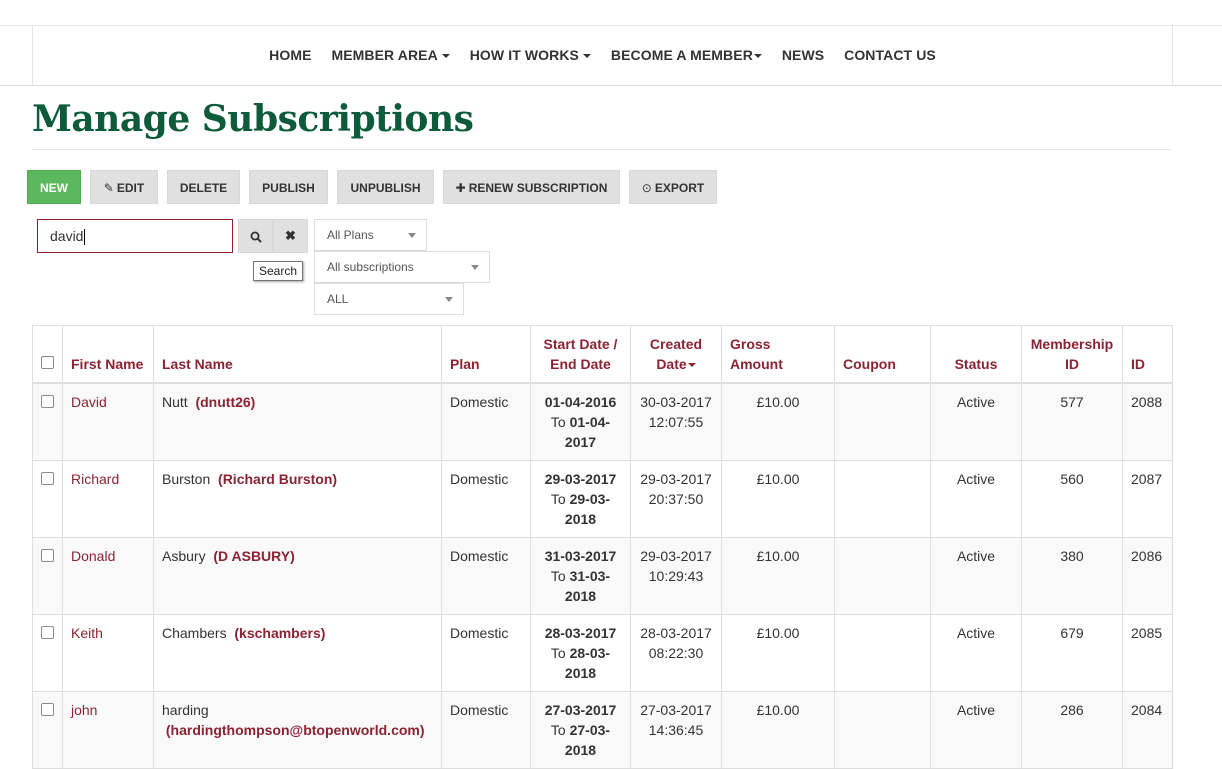  I want to click on nav-contact-us: CONTACT US, so click(890, 55).